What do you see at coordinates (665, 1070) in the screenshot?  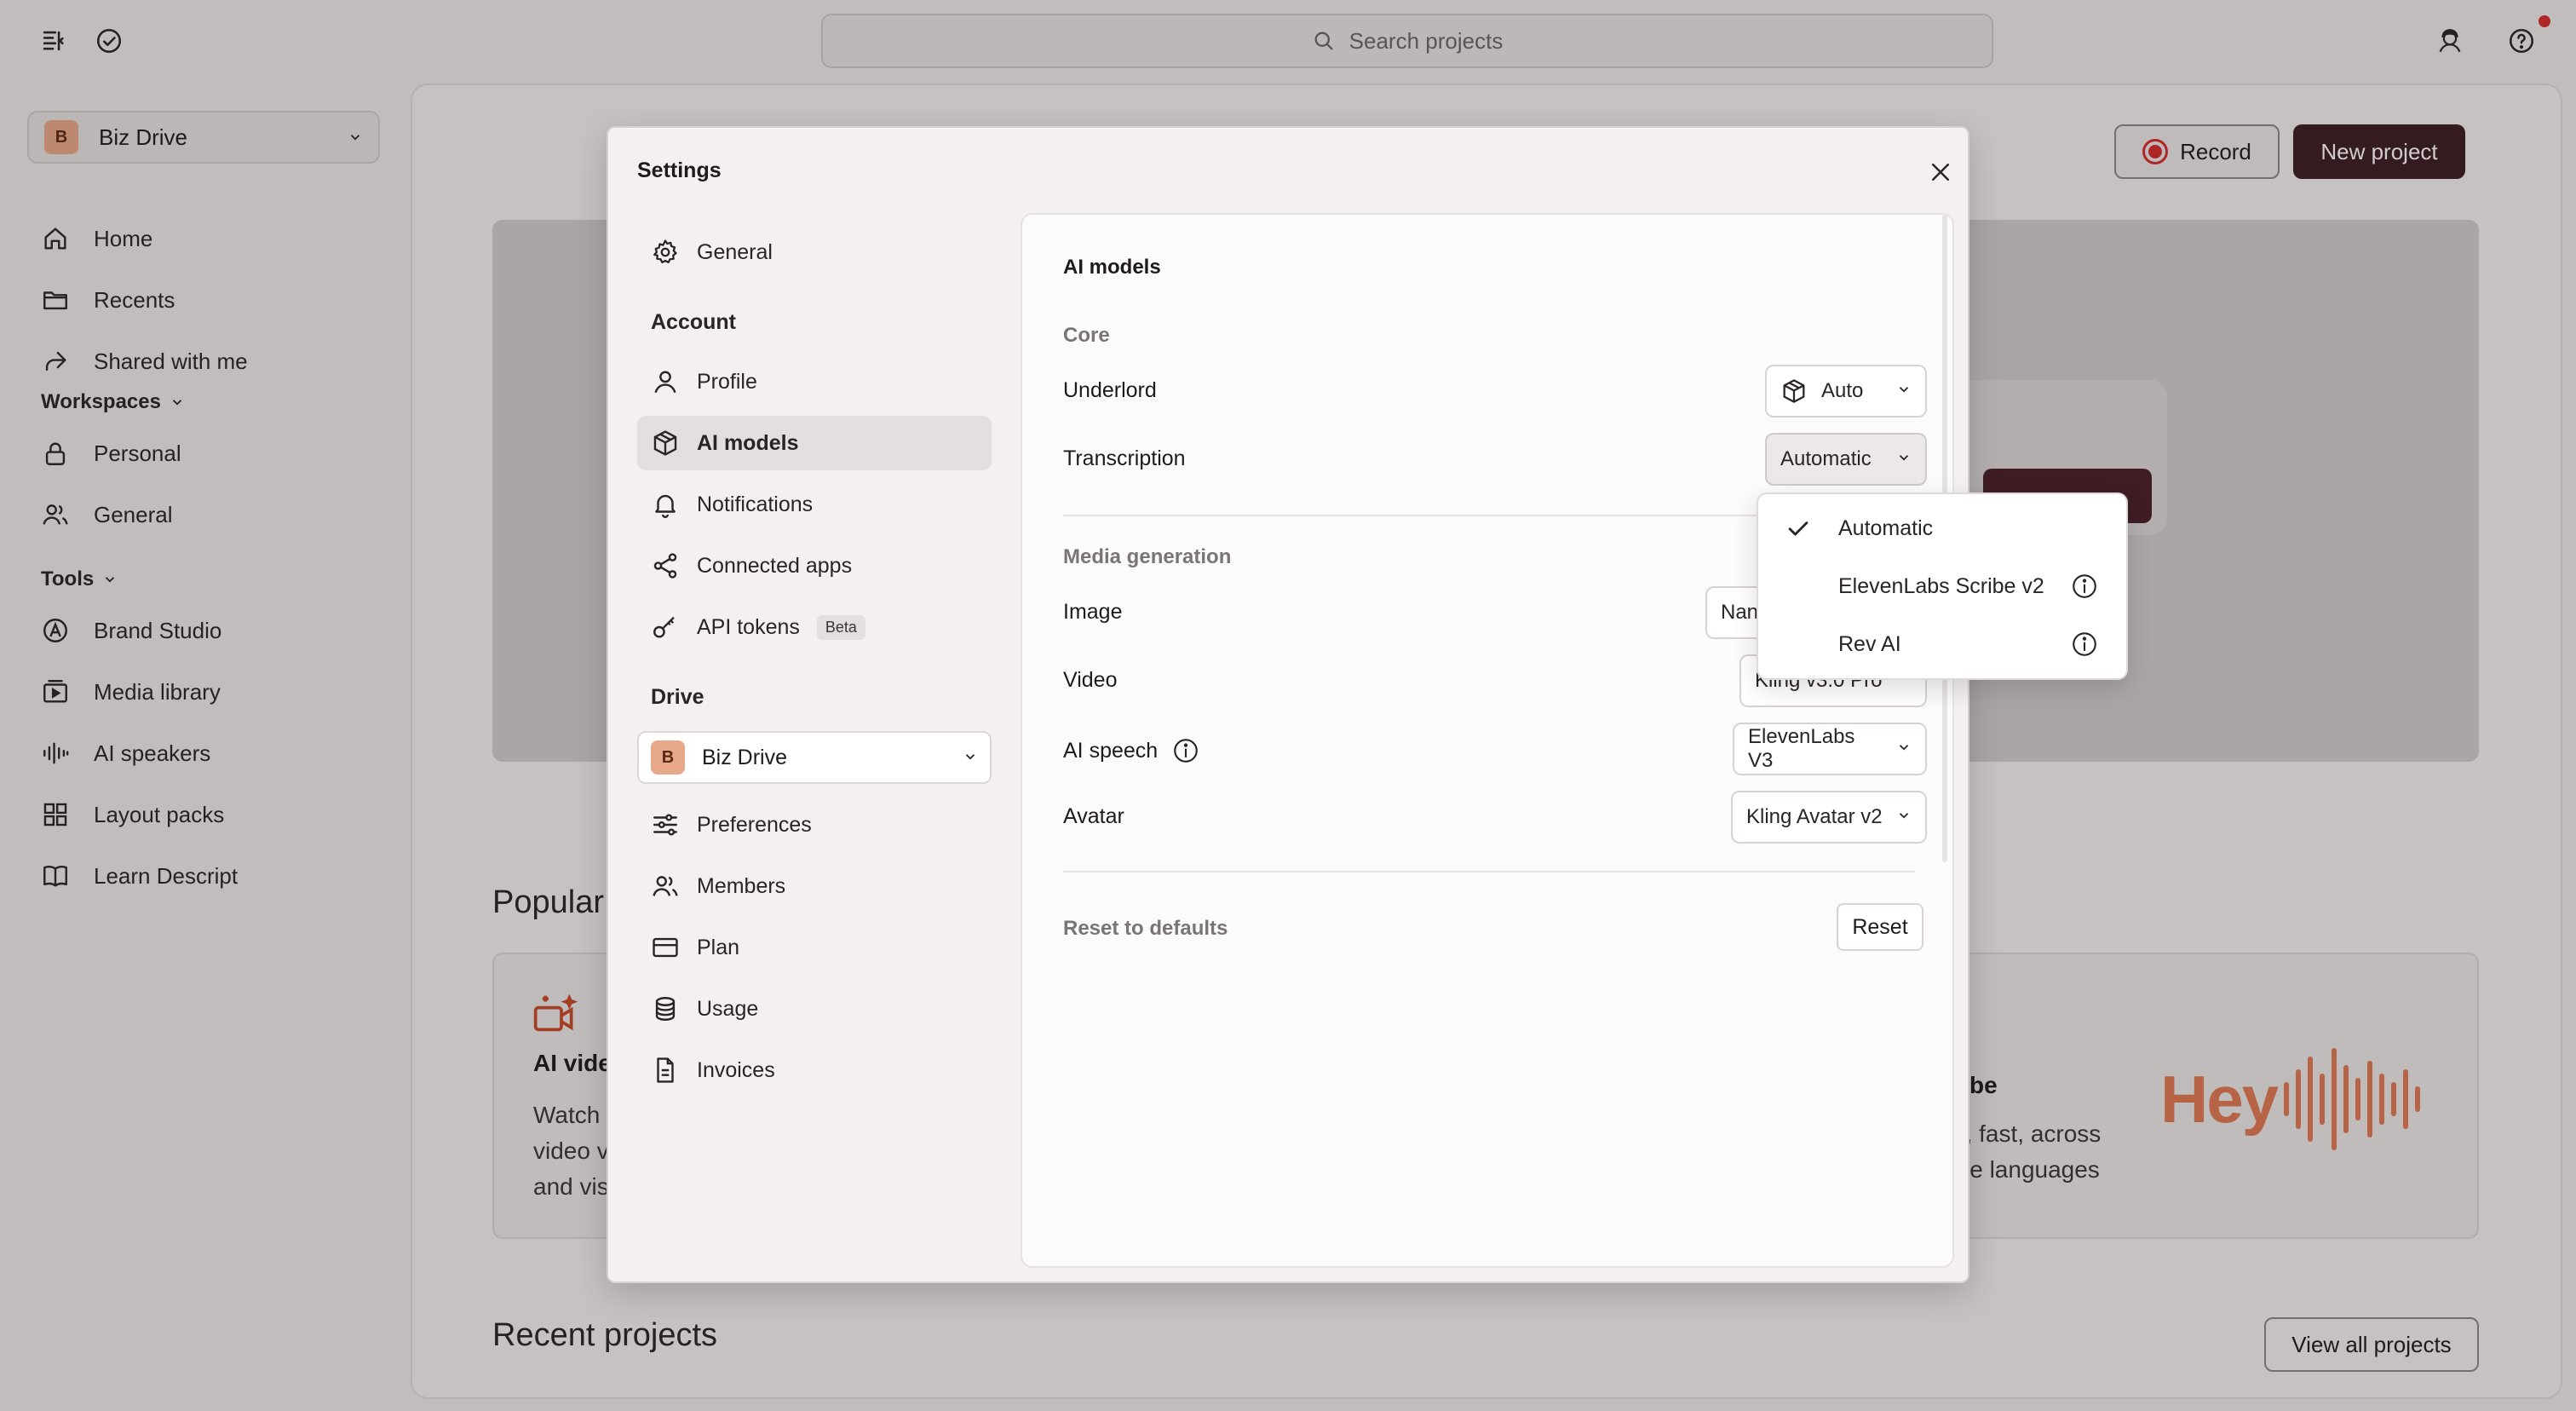 I see `document-icon` at bounding box center [665, 1070].